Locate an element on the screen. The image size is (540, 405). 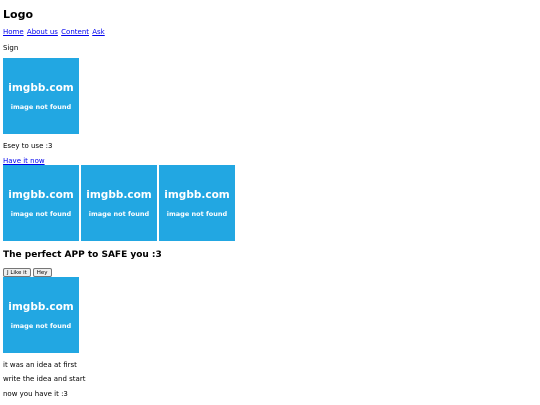
intro-text: Esey to use :3 is located at coordinates (28, 146).